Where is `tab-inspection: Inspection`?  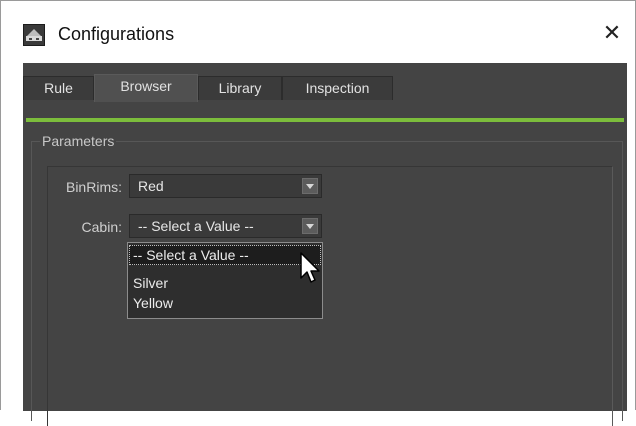
tab-inspection: Inspection is located at coordinates (337, 88).